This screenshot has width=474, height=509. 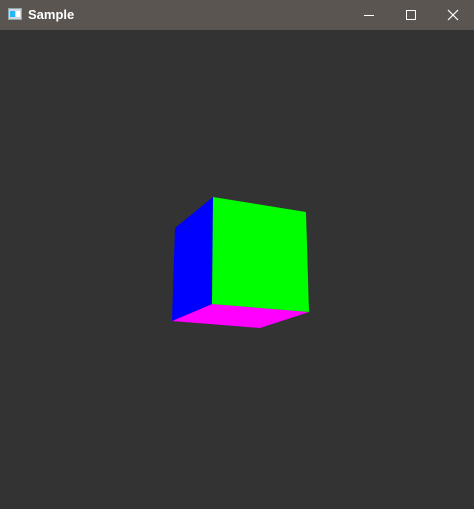 I want to click on minimize-button, so click(x=369, y=15).